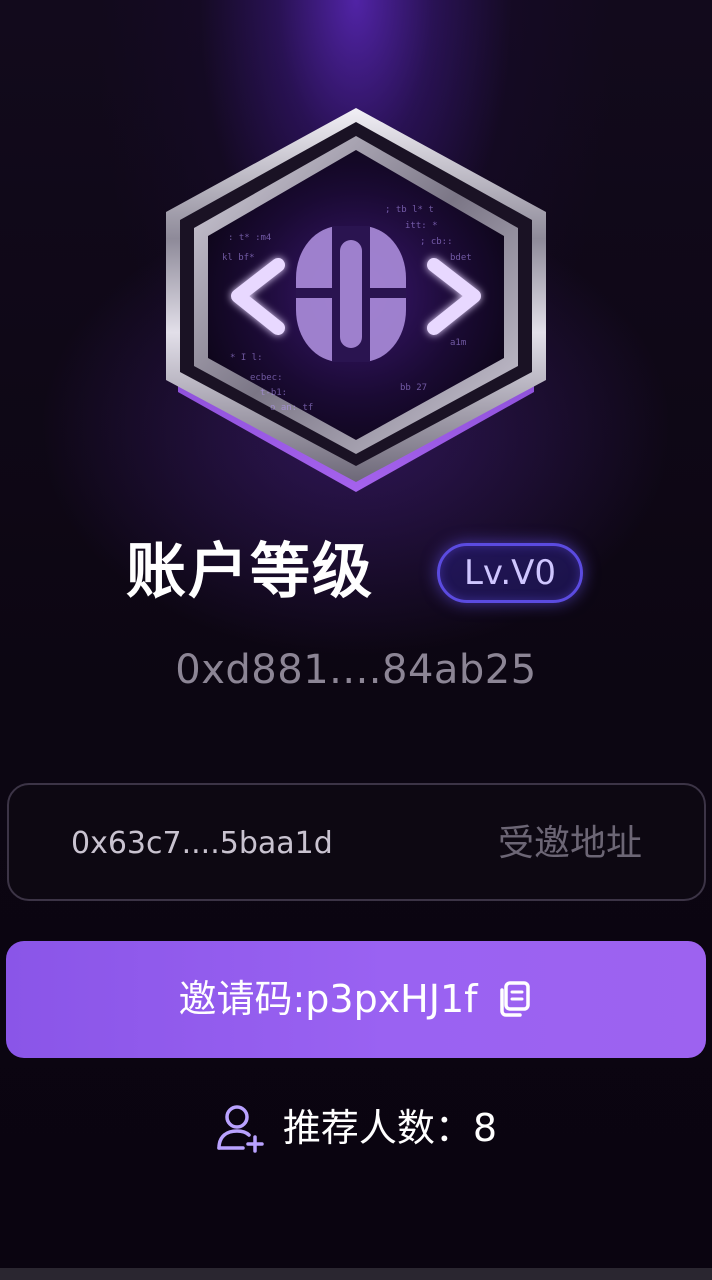  What do you see at coordinates (273, 393) in the screenshot?
I see `svg-text: t-b1:` at bounding box center [273, 393].